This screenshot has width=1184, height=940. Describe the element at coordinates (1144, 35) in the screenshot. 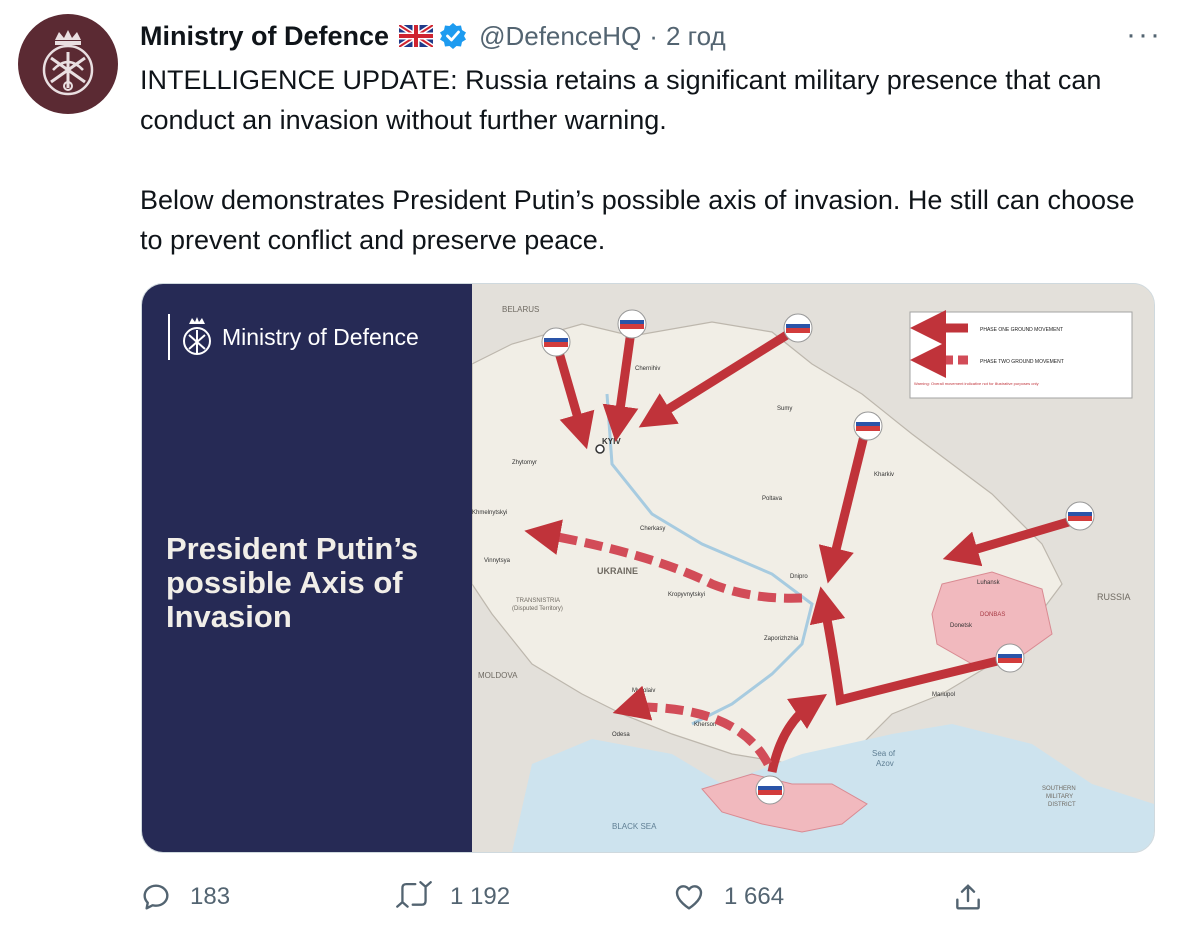

I see `more-options-button: ···` at that location.